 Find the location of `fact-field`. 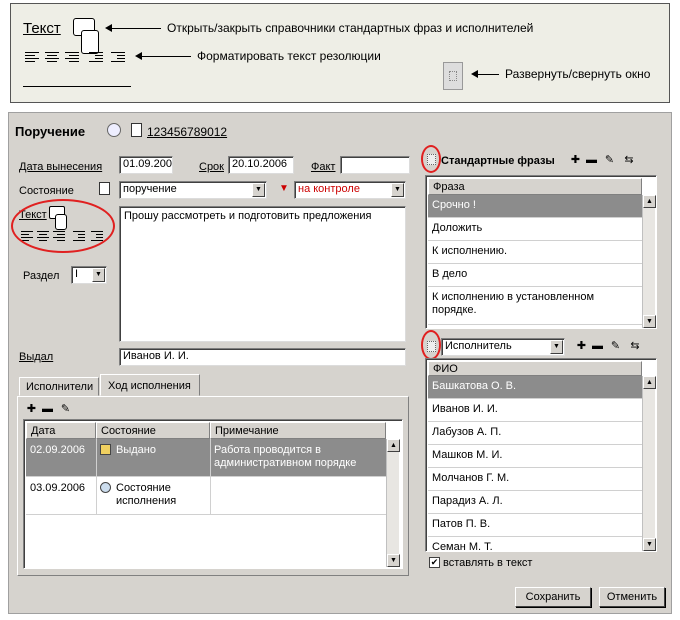

fact-field is located at coordinates (375, 165).